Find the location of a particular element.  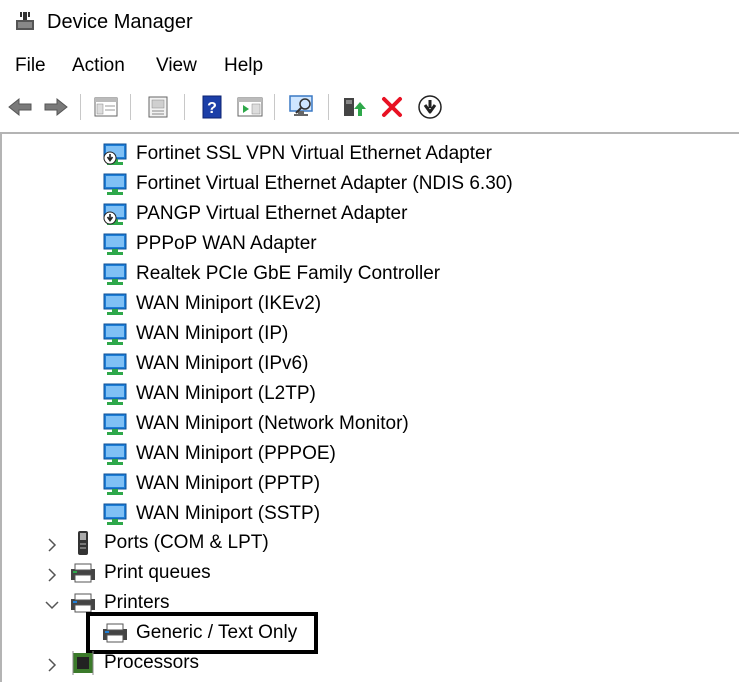

show-hide-action-pane-button is located at coordinates (250, 107).